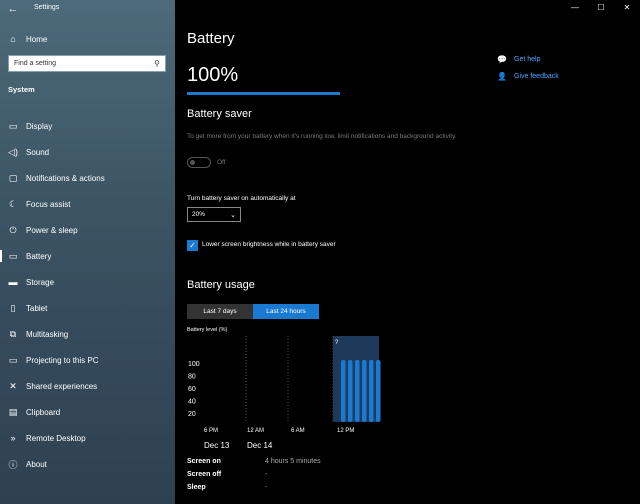  Describe the element at coordinates (87, 204) in the screenshot. I see `sidebar-item-focus-assist: ☾ Focus assist` at that location.